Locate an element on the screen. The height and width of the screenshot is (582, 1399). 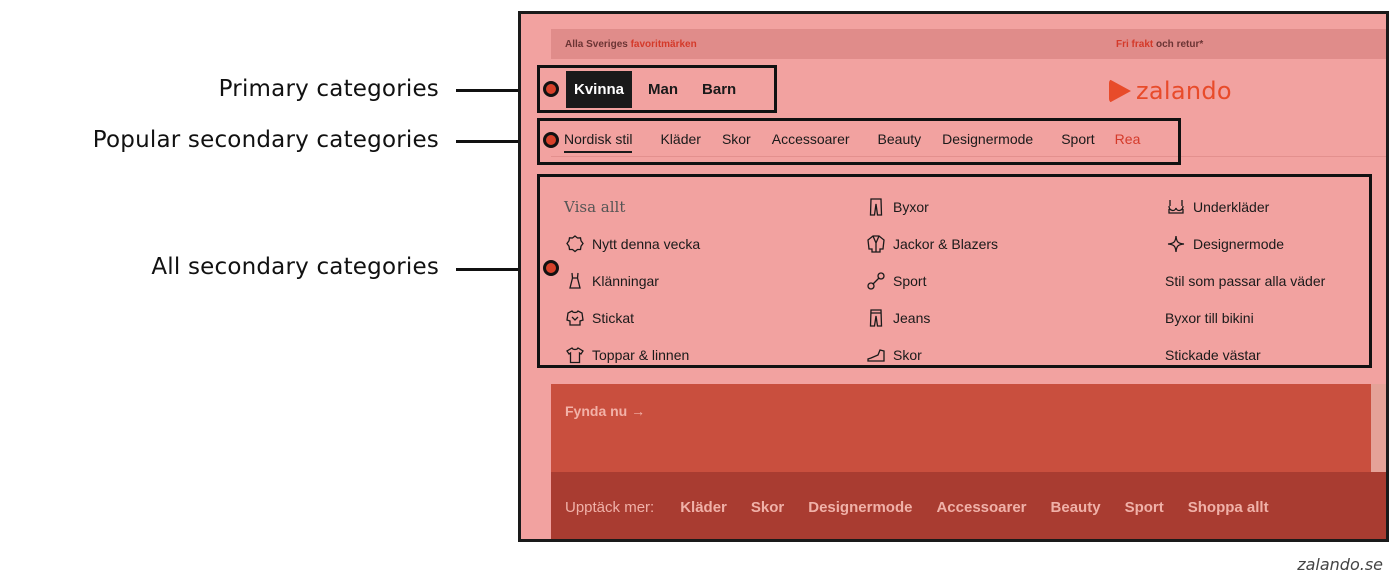
zalando-logo: zalando is located at coordinates (1170, 91).